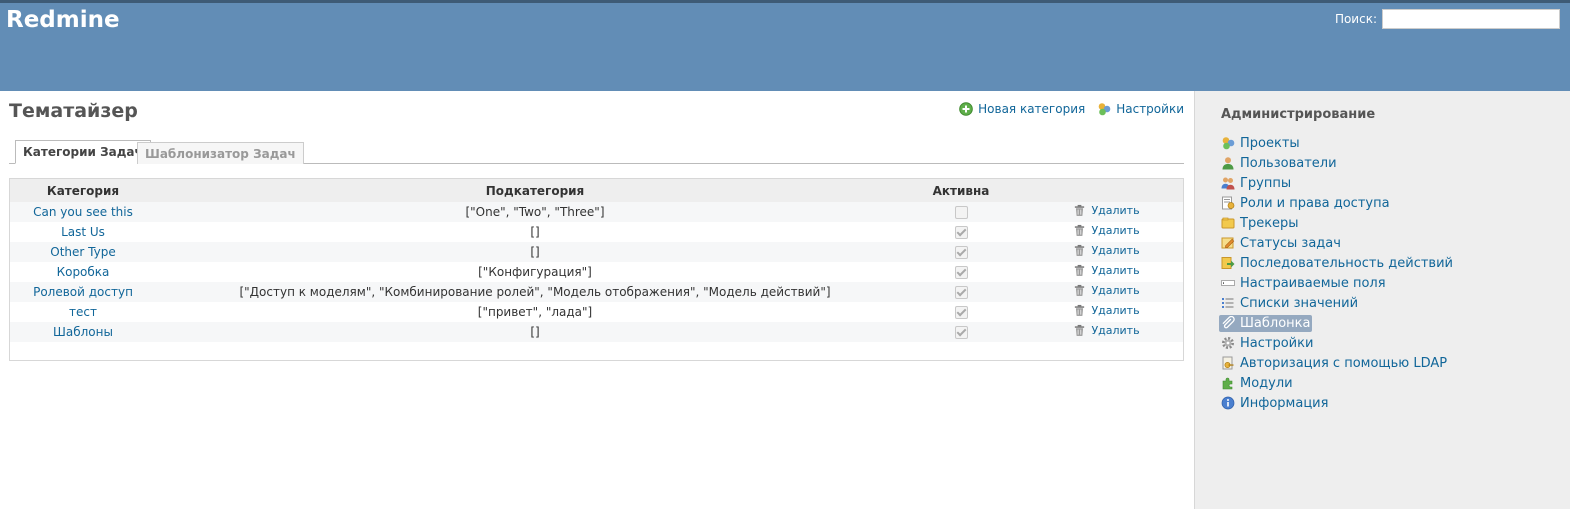 The height and width of the screenshot is (509, 1570). I want to click on sidebar-item-label: Статусы задач, so click(1290, 243).